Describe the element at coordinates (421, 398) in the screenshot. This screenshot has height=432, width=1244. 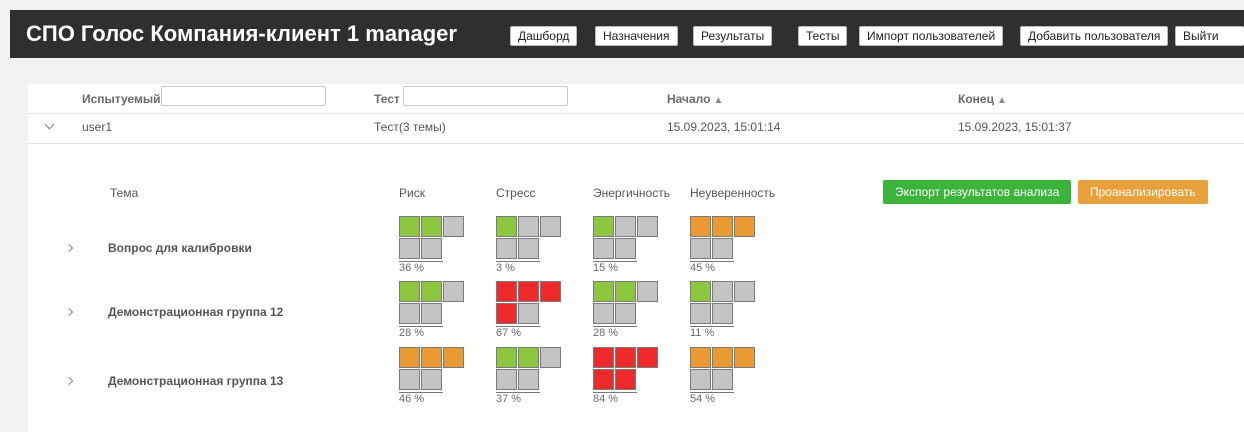
I see `gauge-percent-label: 46 %` at that location.